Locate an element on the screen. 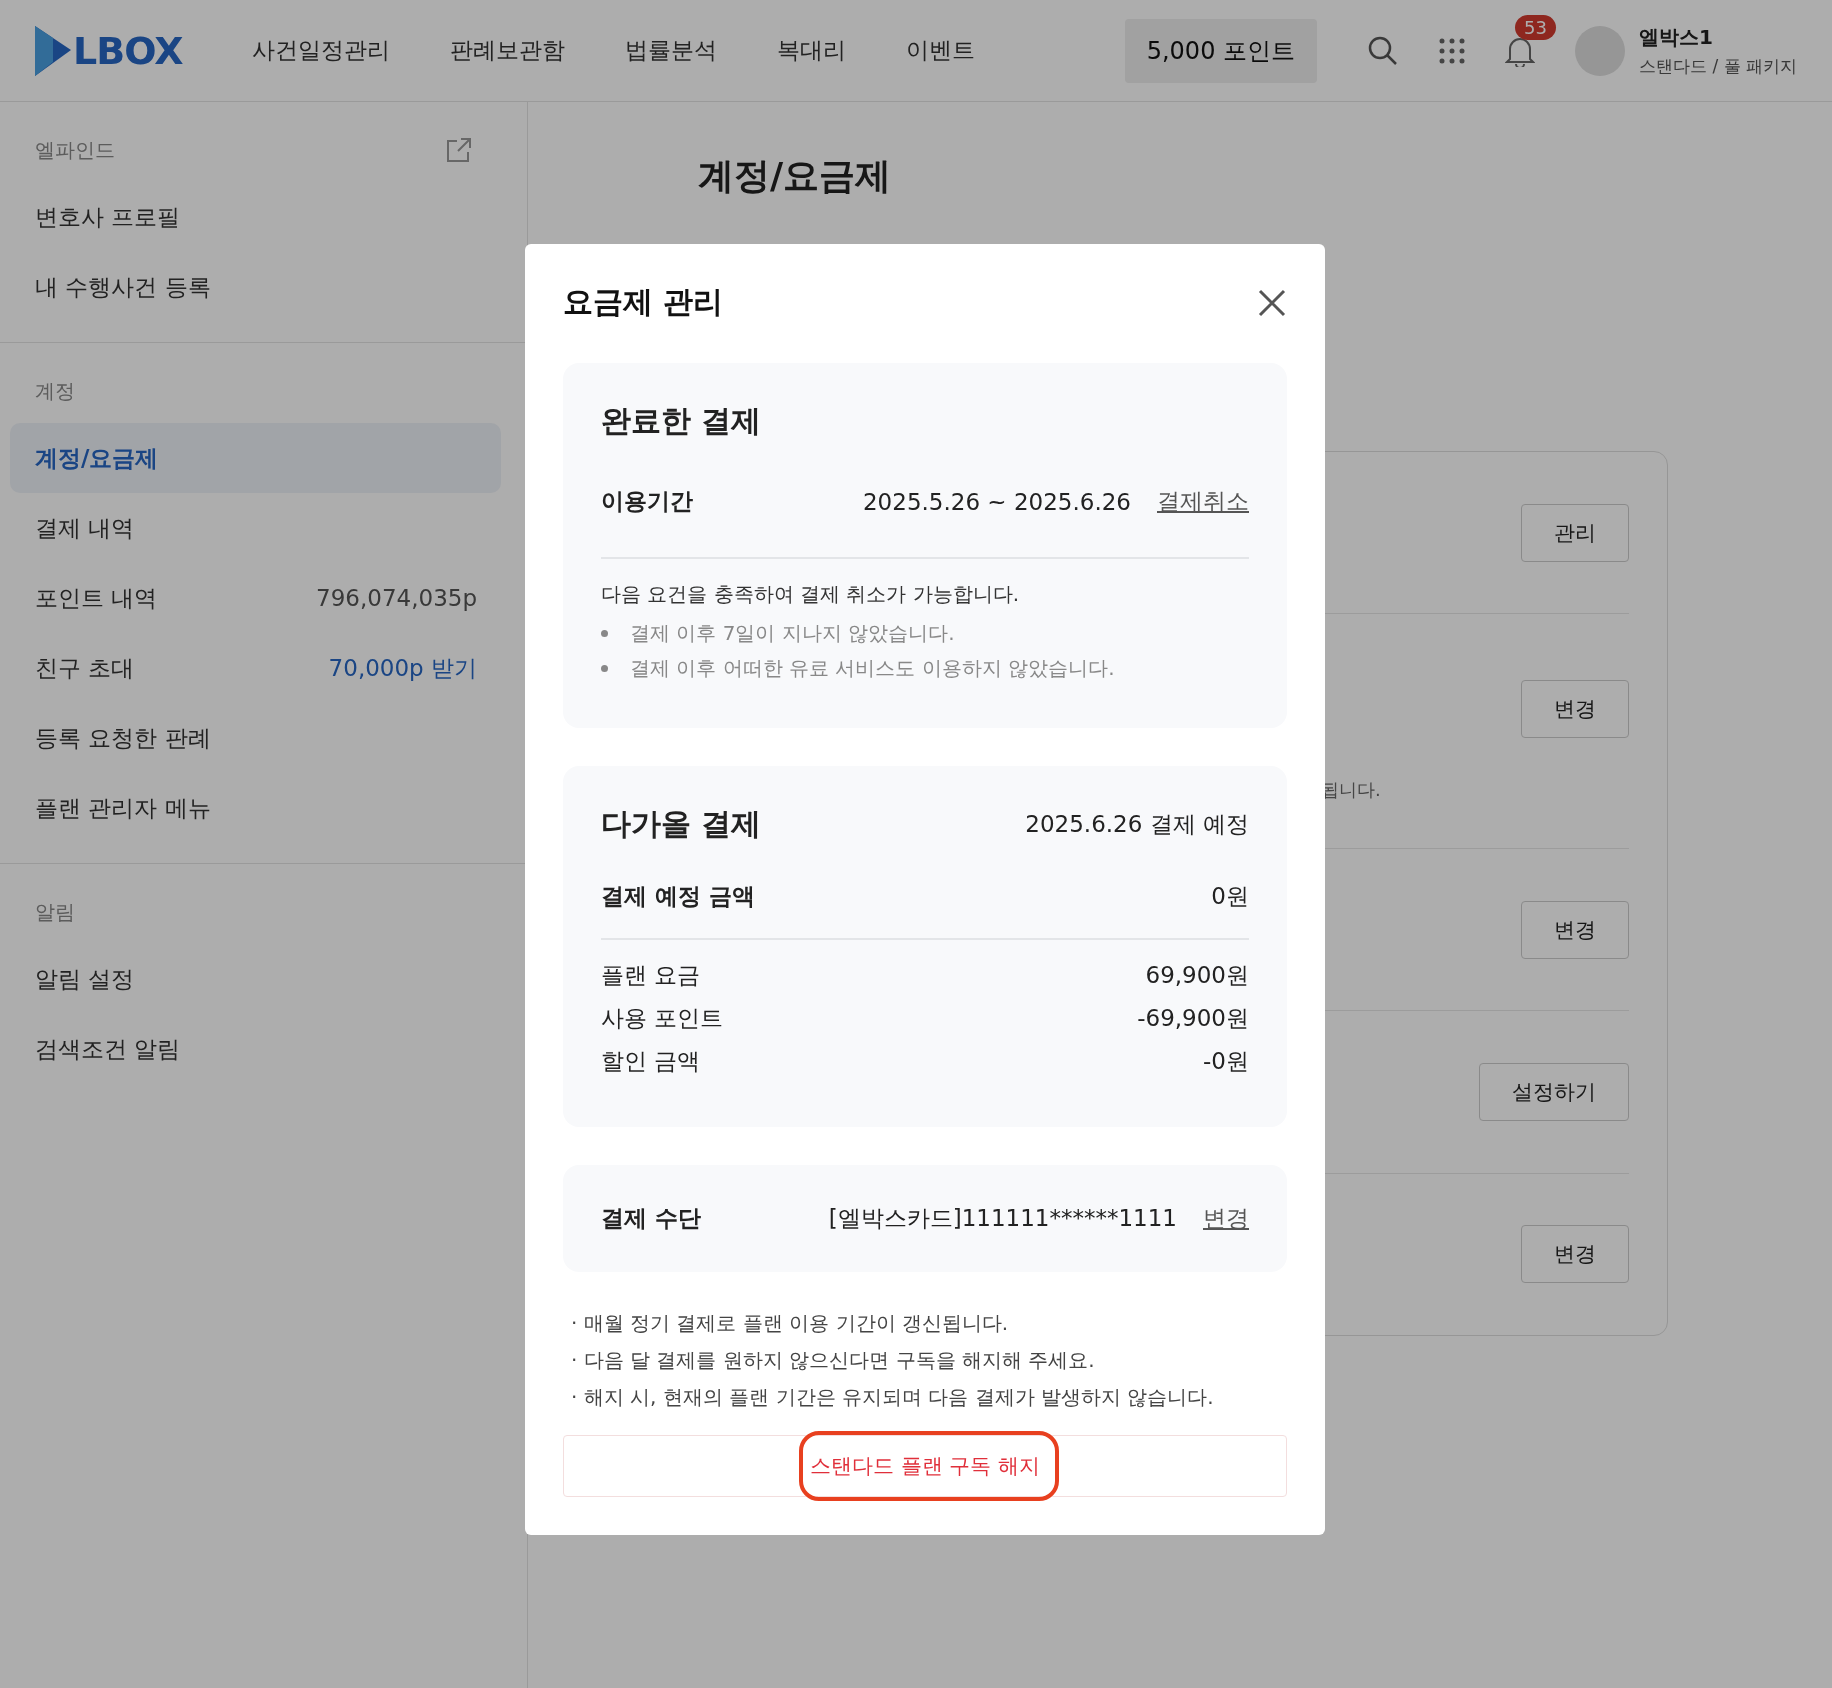 The height and width of the screenshot is (1688, 1832). amount-value: 0원 is located at coordinates (1230, 896).